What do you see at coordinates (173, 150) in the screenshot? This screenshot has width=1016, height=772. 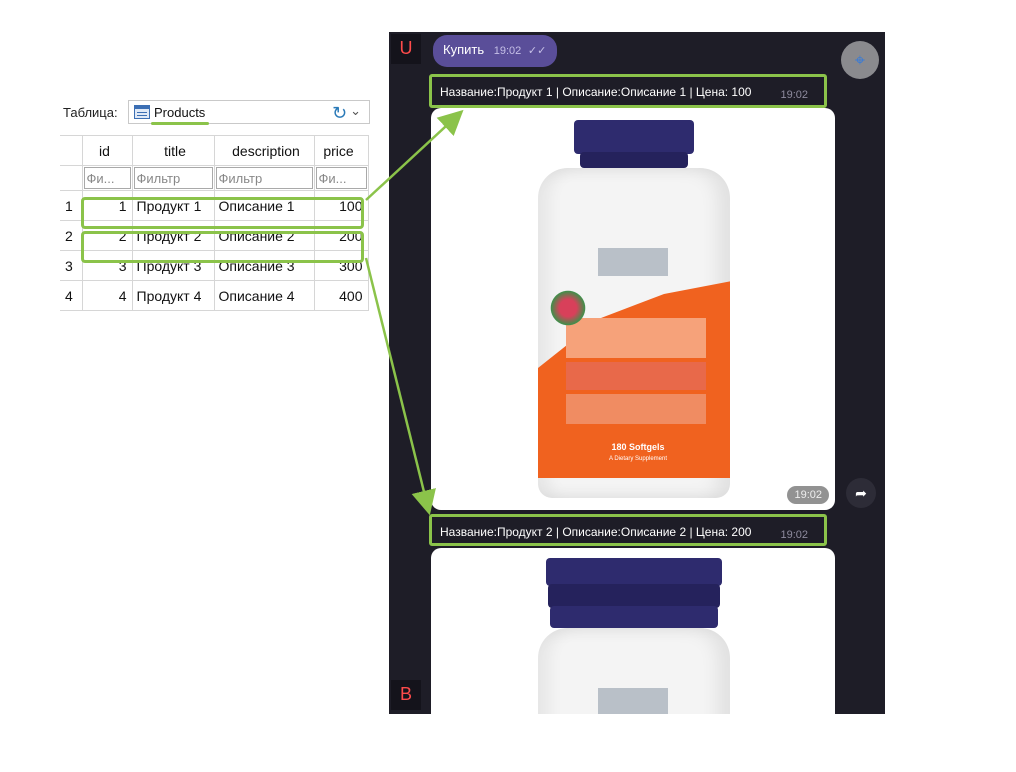 I see `column-header-title: title` at bounding box center [173, 150].